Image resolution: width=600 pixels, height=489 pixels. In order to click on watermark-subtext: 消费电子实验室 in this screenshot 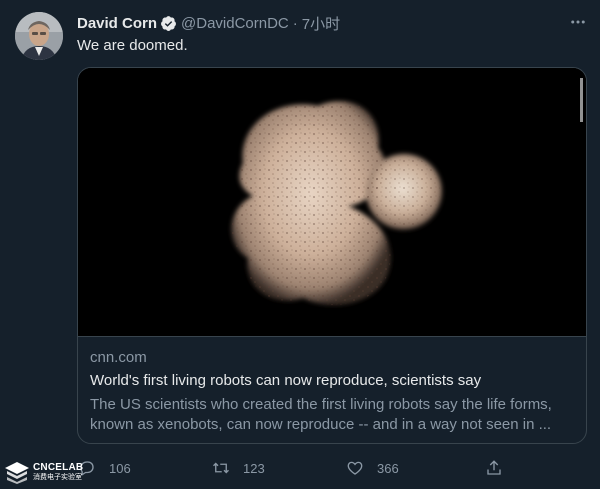, I will do `click(57, 477)`.